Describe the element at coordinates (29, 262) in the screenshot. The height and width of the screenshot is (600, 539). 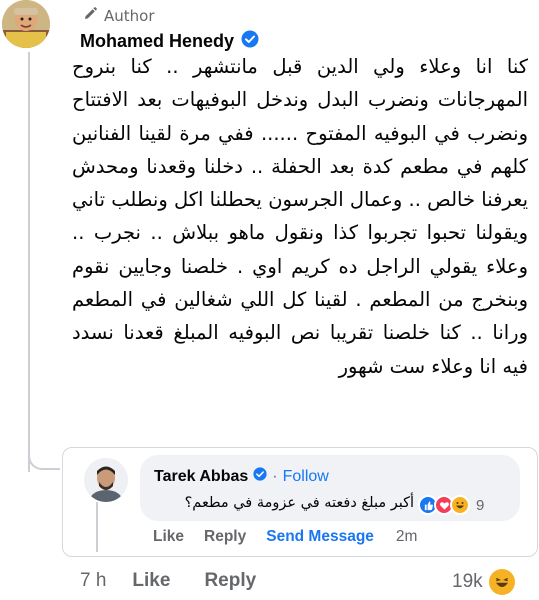
I see `thread-line` at that location.